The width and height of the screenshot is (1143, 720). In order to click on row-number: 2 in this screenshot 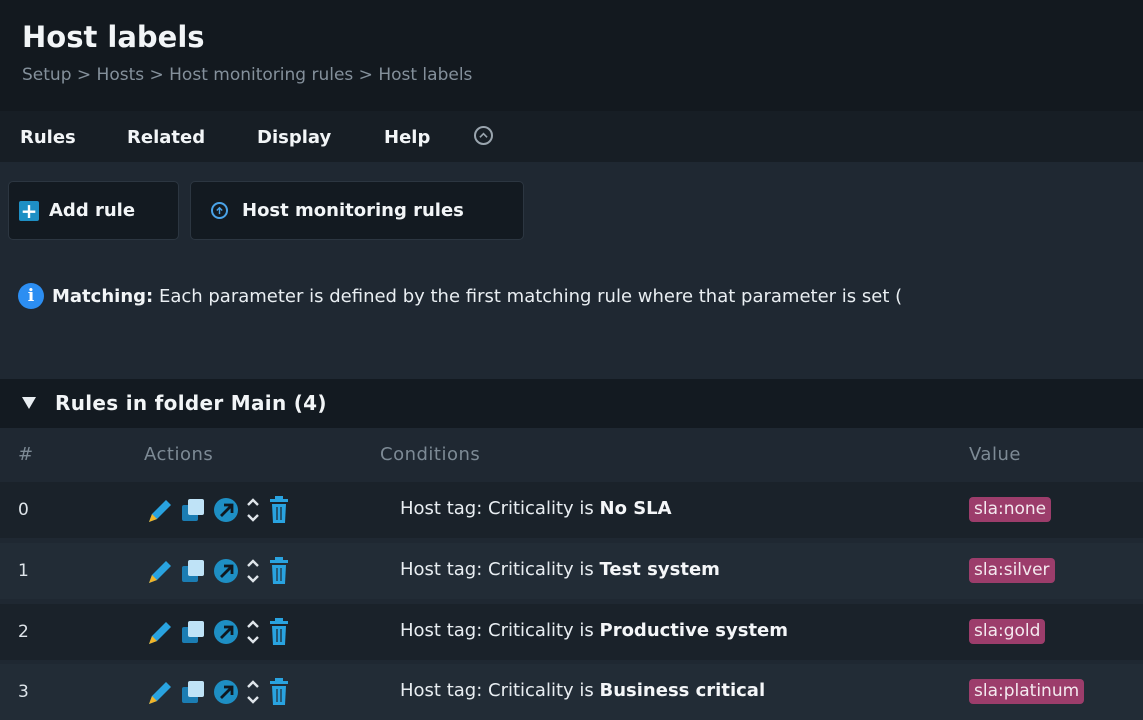, I will do `click(23, 632)`.